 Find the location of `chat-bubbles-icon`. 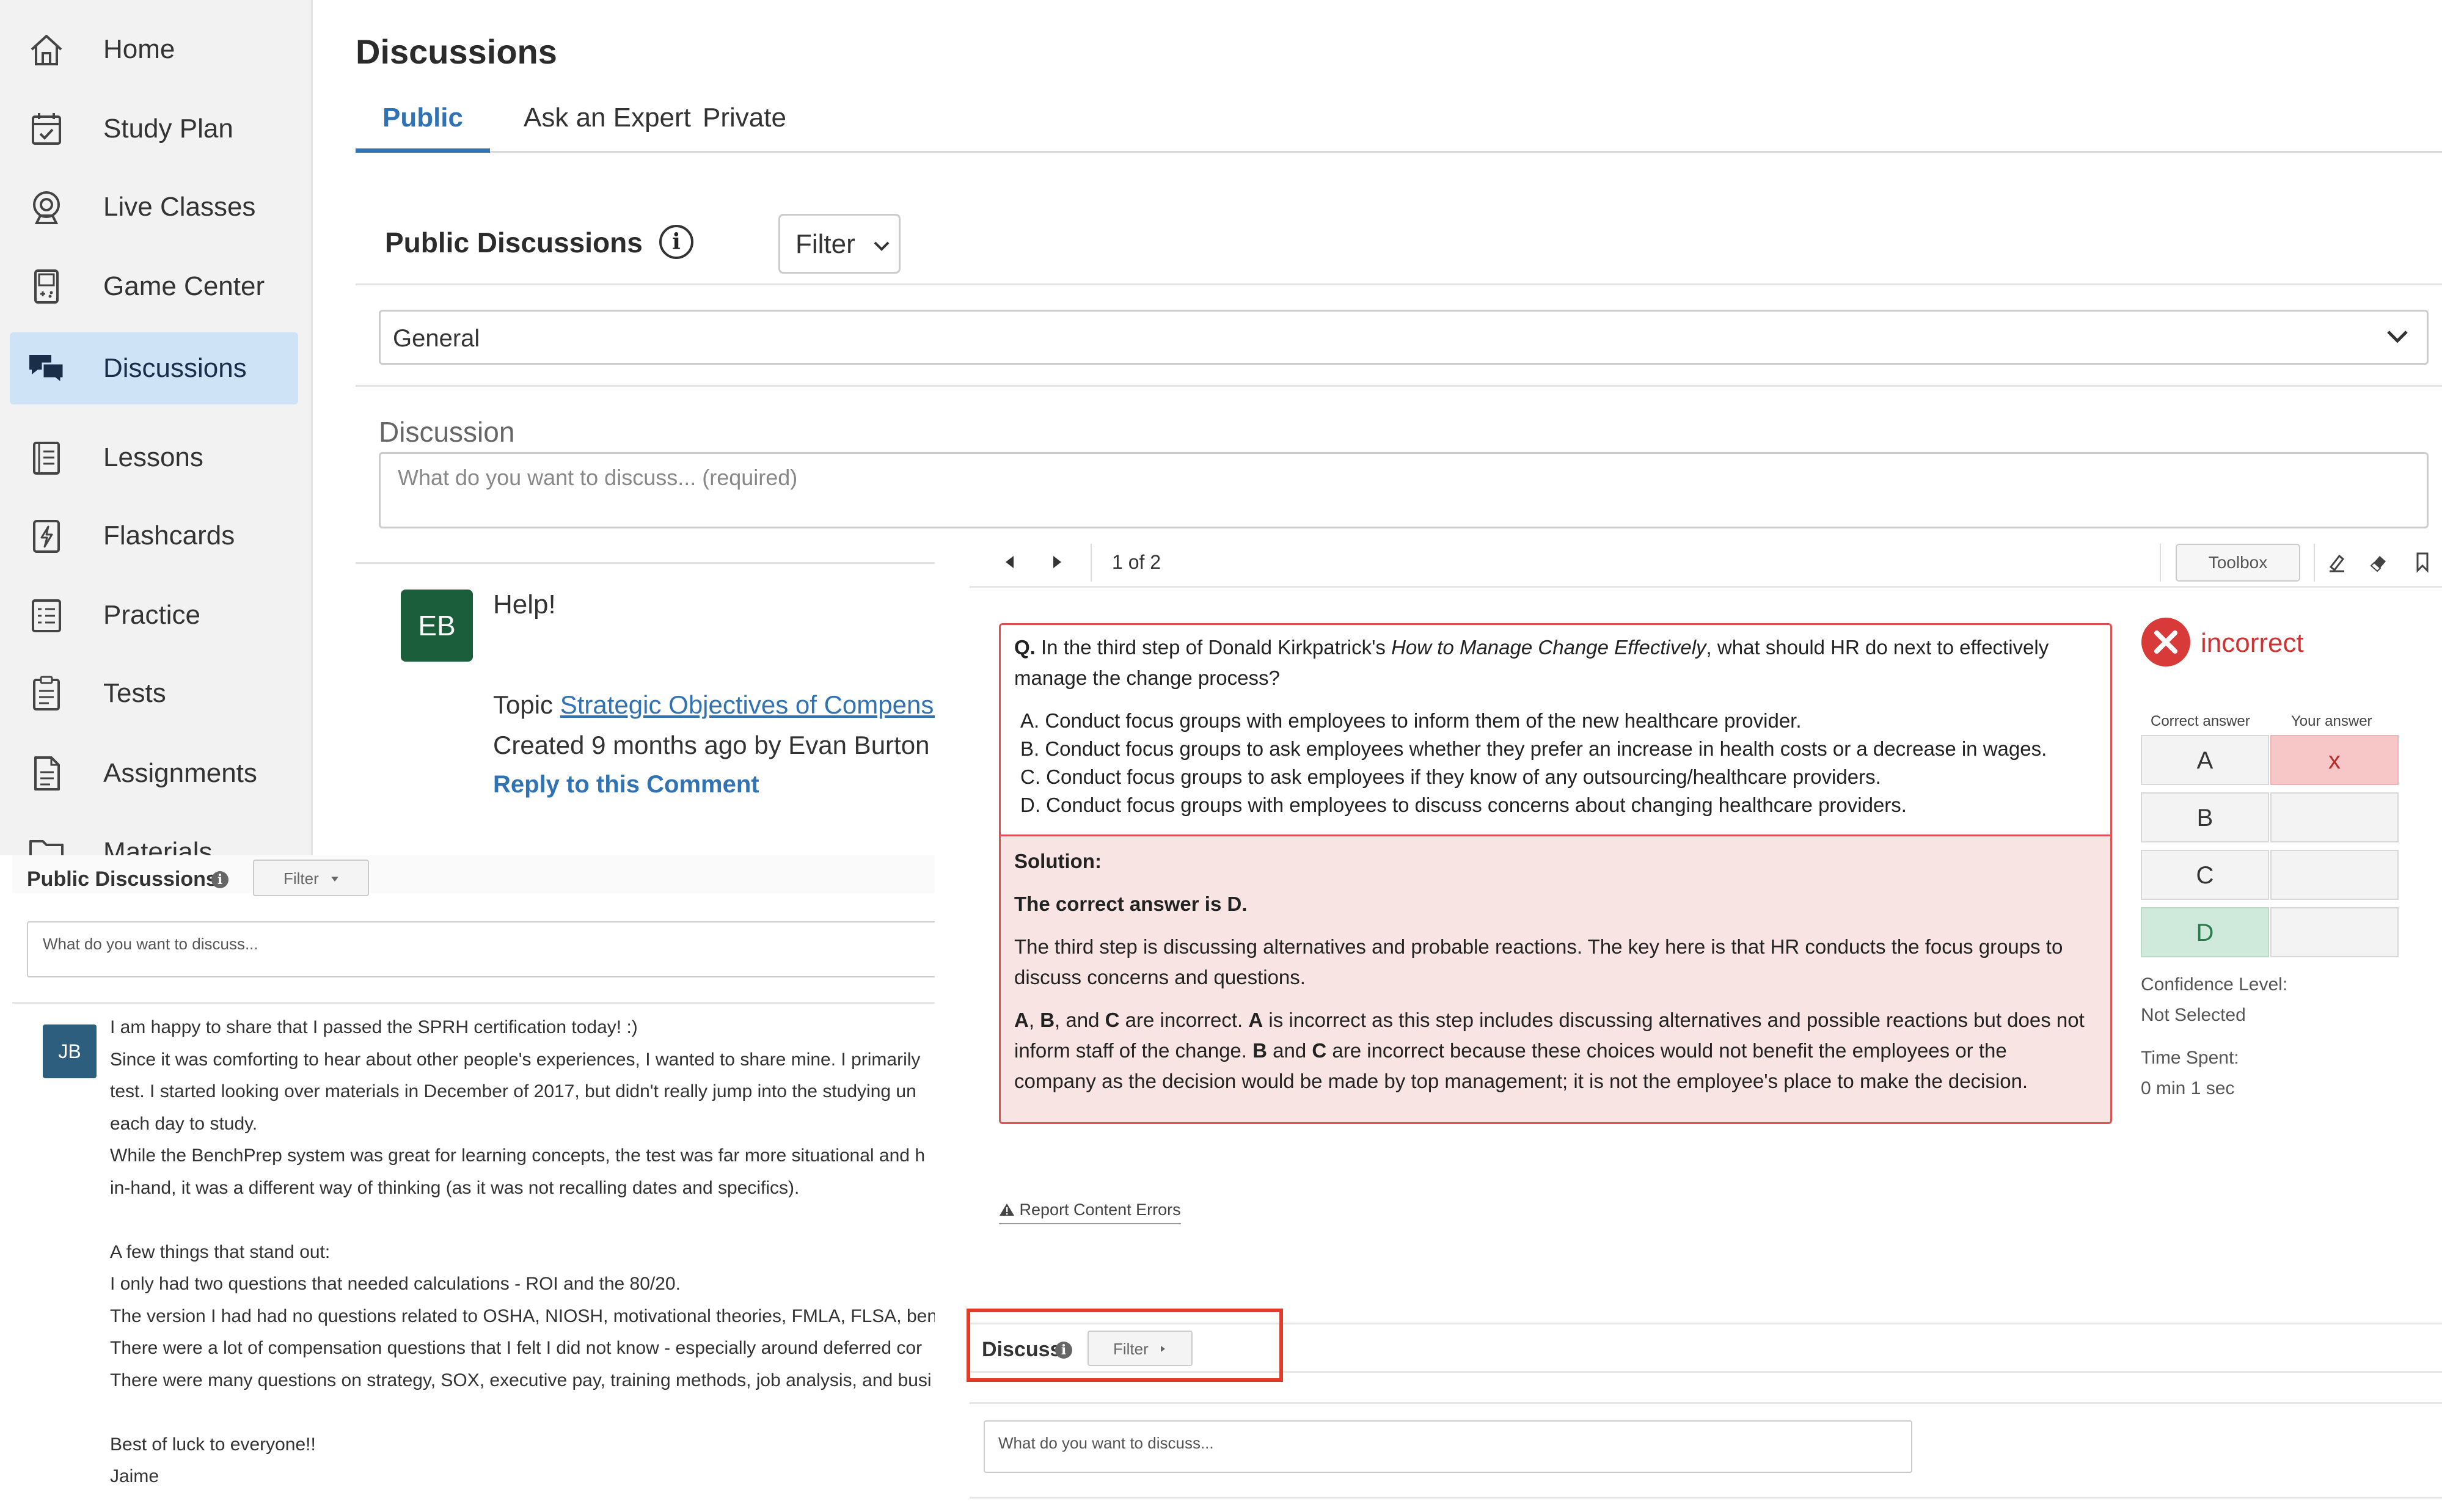

chat-bubbles-icon is located at coordinates (46, 368).